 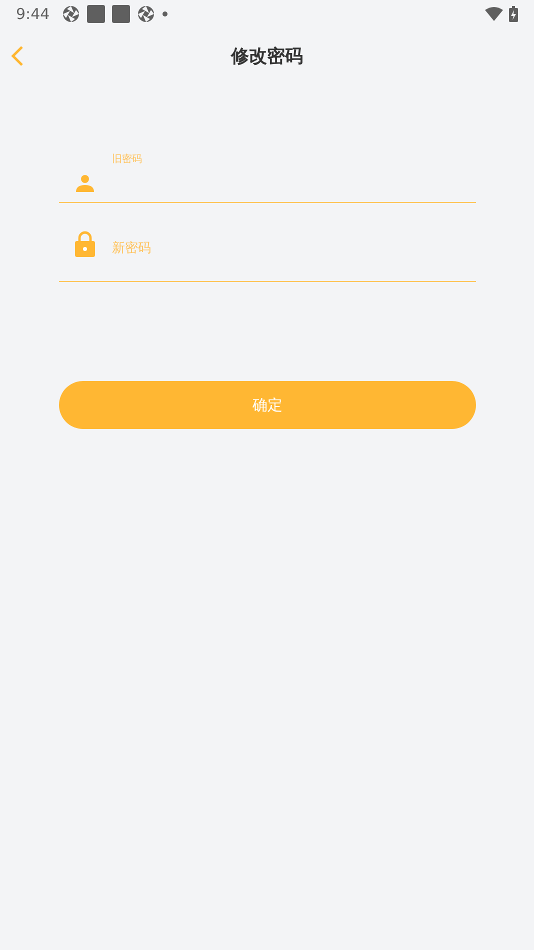 What do you see at coordinates (494, 14) in the screenshot?
I see `wifi-icon` at bounding box center [494, 14].